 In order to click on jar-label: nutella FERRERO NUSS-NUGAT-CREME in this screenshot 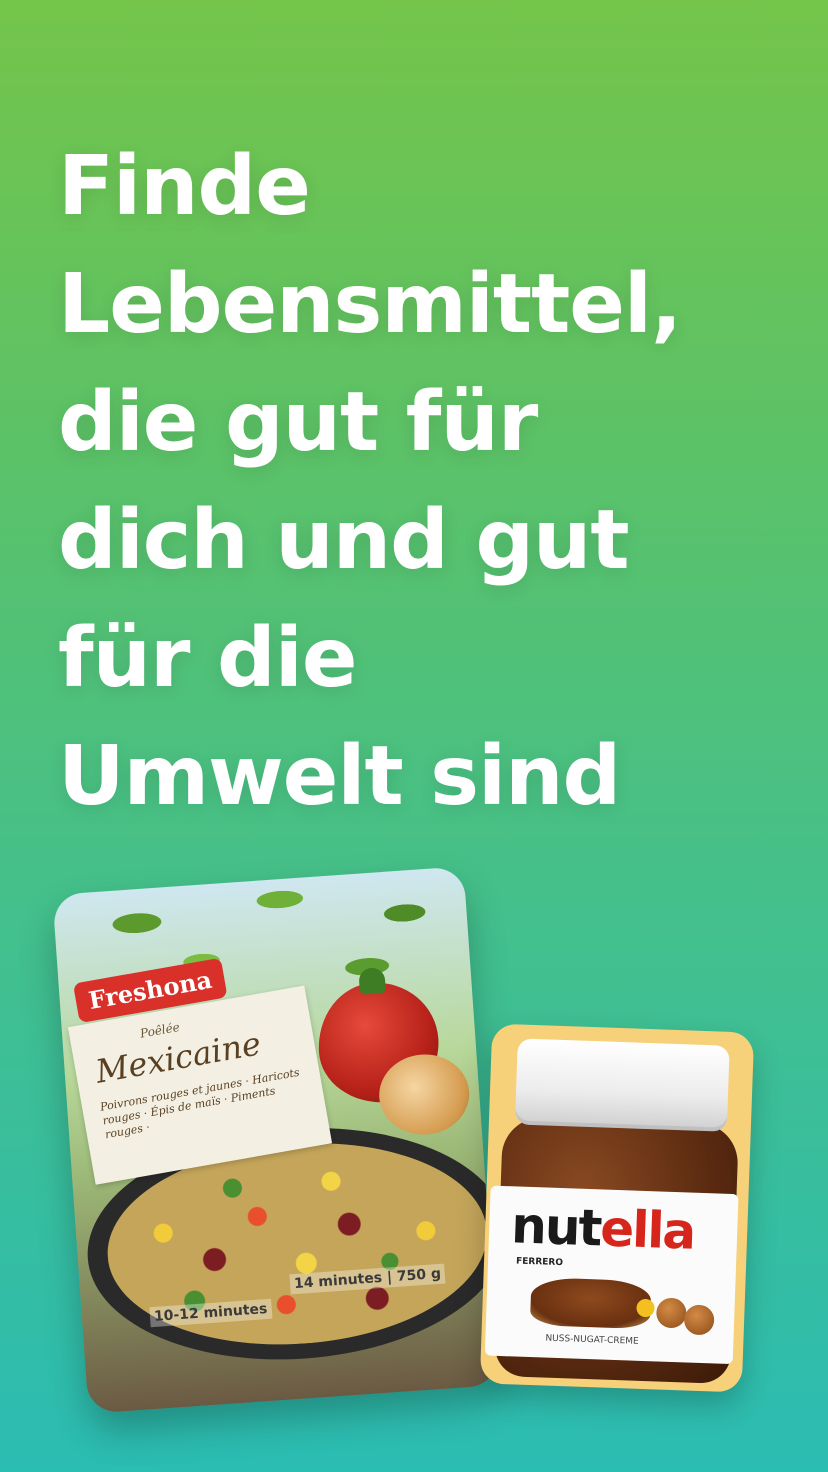, I will do `click(611, 1275)`.